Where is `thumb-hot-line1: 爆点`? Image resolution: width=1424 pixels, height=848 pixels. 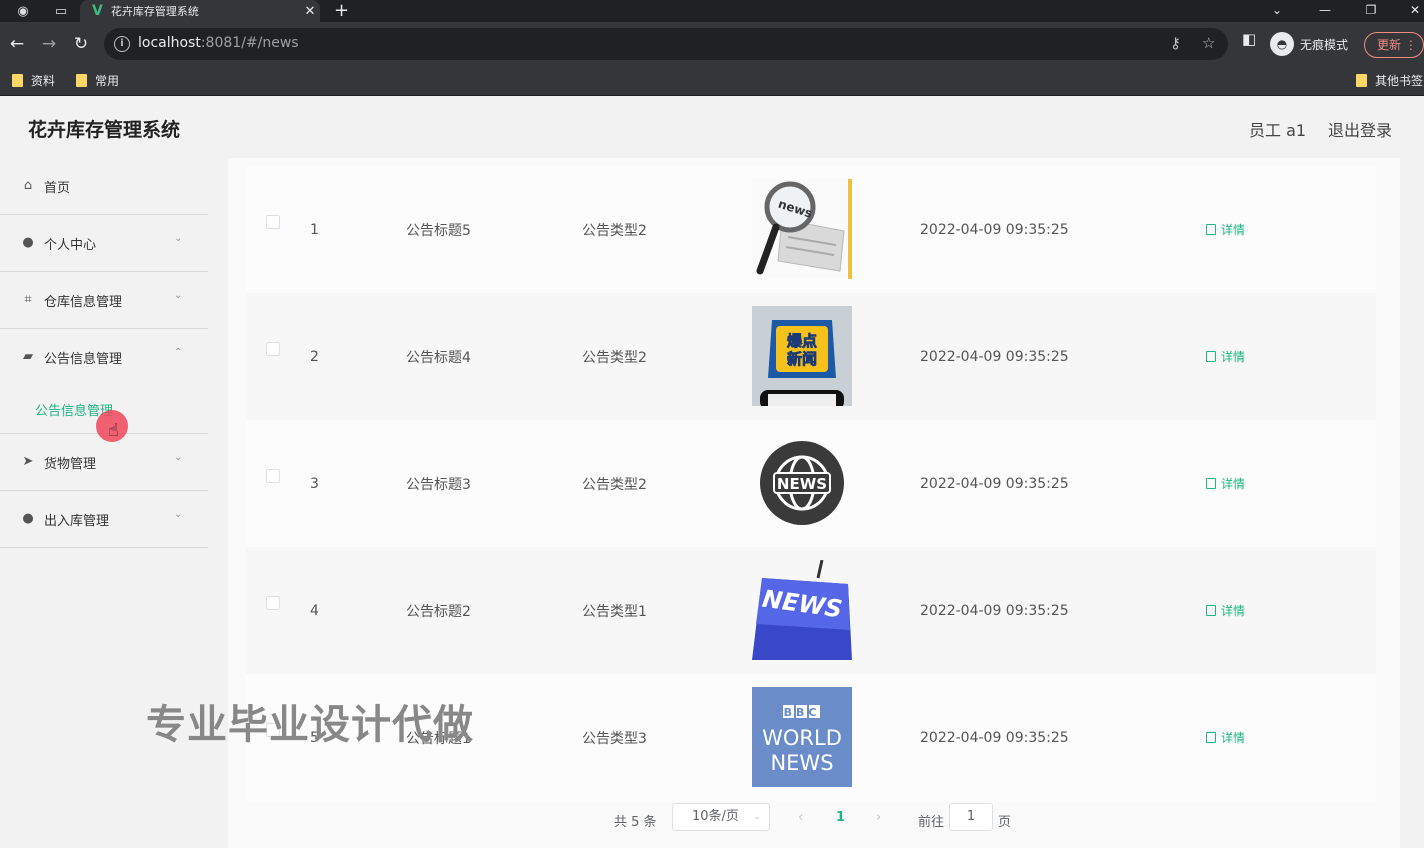 thumb-hot-line1: 爆点 is located at coordinates (802, 341).